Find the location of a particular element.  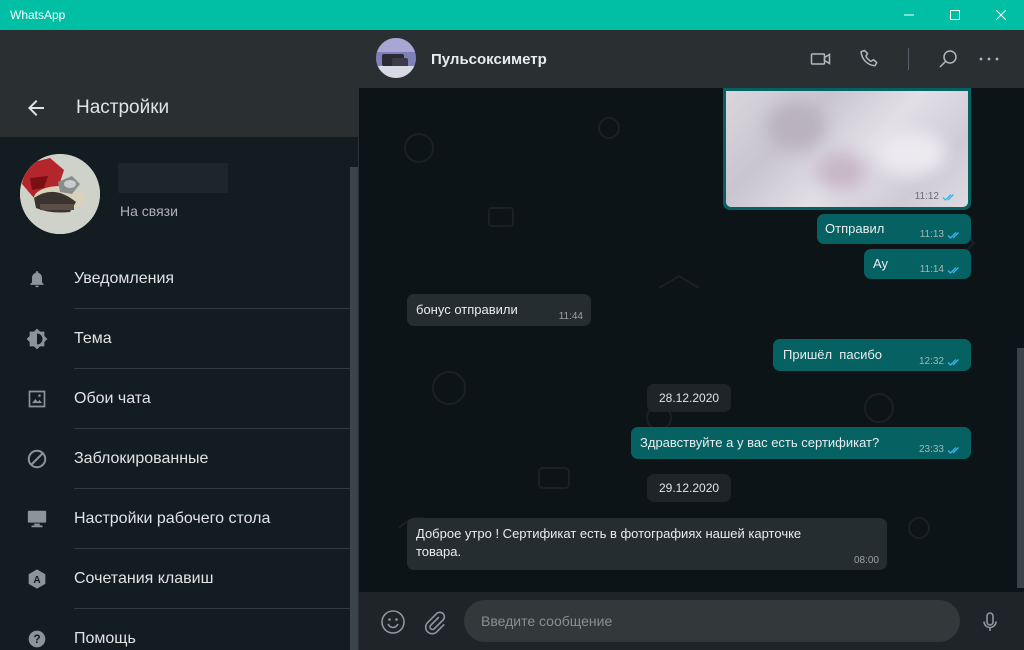

video-call-button is located at coordinates (821, 59).